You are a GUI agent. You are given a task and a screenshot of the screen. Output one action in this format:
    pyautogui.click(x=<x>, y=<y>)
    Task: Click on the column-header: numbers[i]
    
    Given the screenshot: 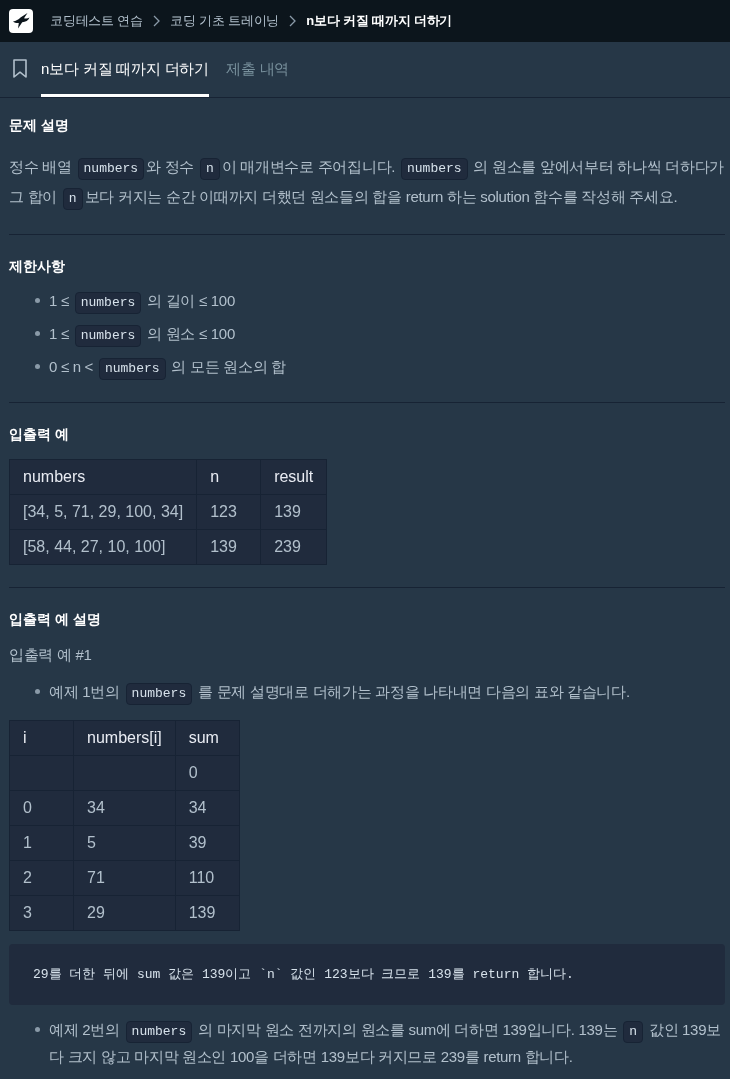 What is the action you would take?
    pyautogui.click(x=124, y=738)
    